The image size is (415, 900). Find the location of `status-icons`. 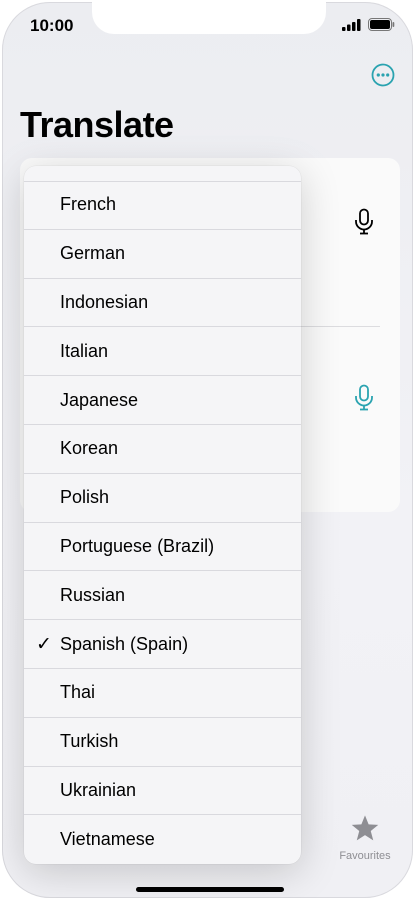

status-icons is located at coordinates (368, 24).